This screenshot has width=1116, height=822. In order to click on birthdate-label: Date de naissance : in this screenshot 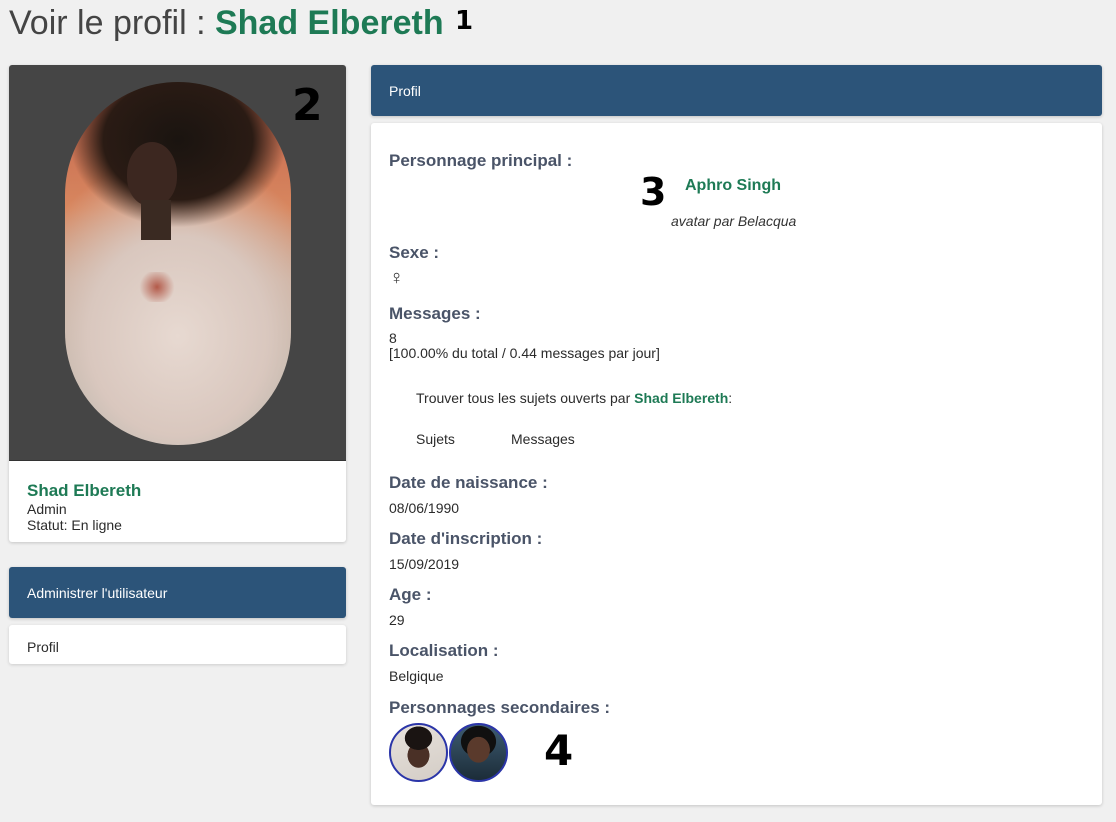, I will do `click(468, 482)`.